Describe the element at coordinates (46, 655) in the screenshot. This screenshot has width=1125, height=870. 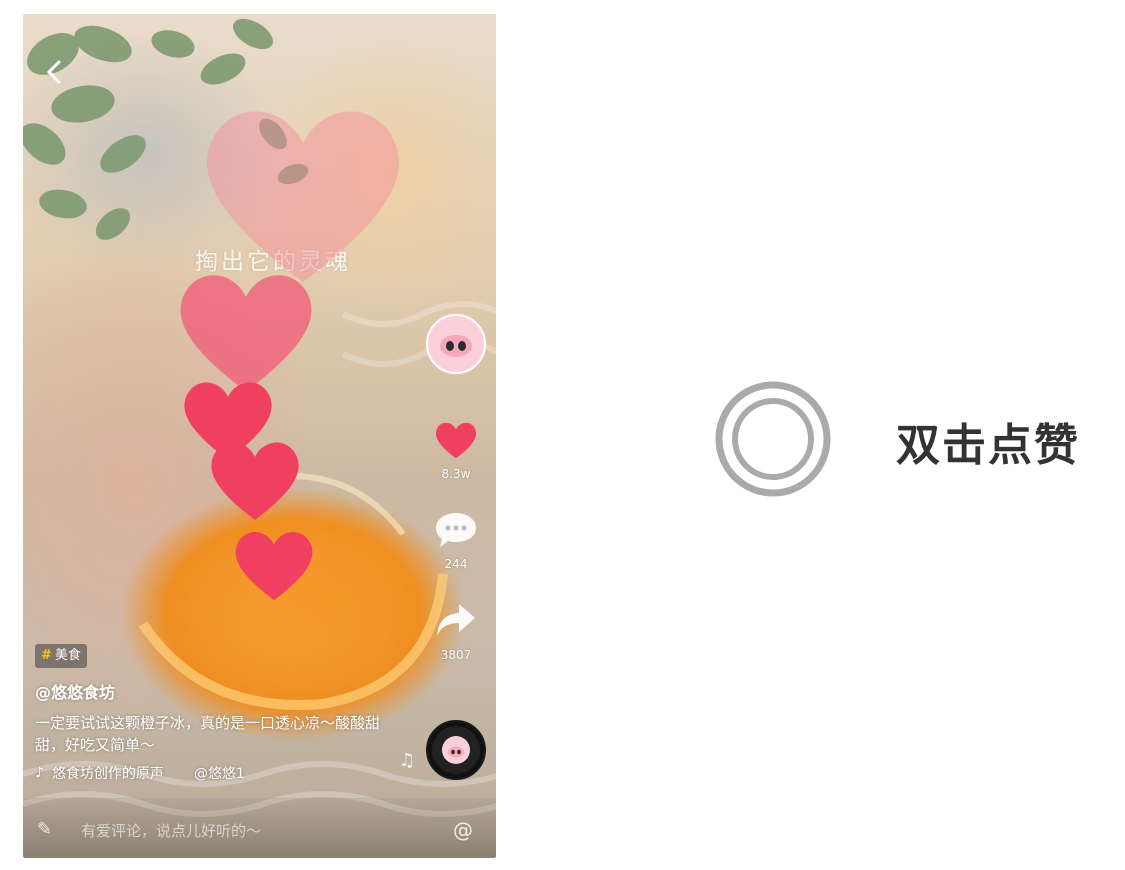
I see `hashtag-icon: #` at that location.